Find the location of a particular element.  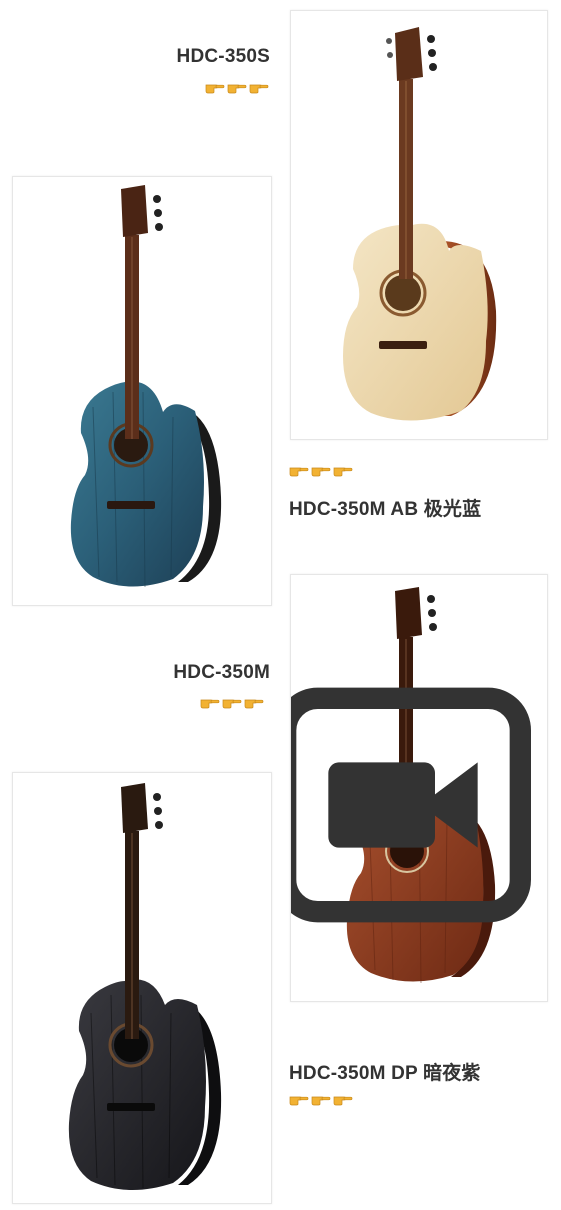

pointer-row-hdc-350m-dp is located at coordinates (321, 1099).